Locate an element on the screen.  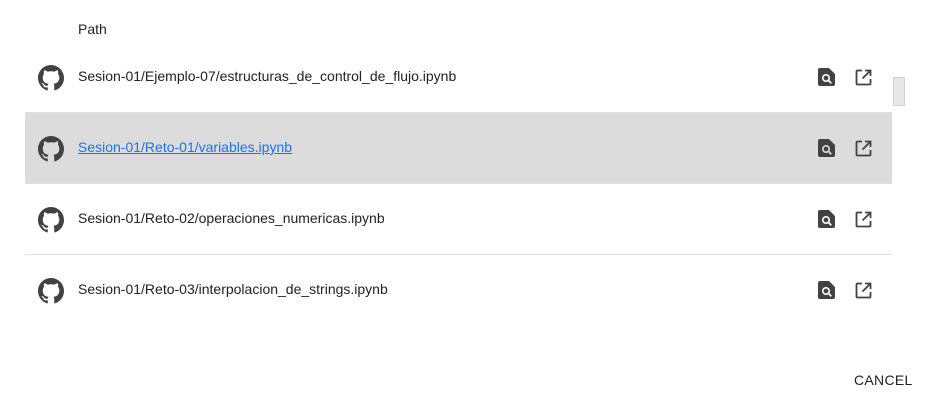
cancel-button: CANCEL is located at coordinates (883, 380).